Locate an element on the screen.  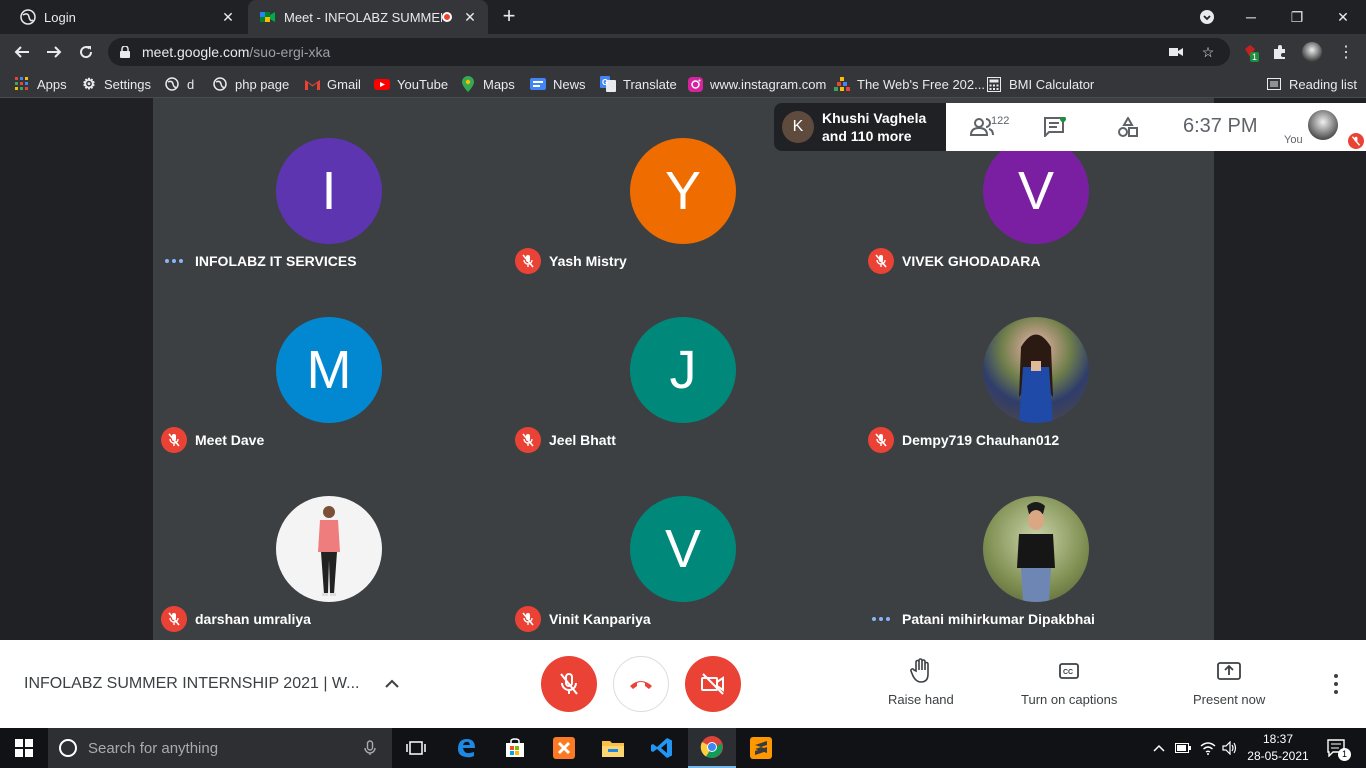
puzzle-extensions-icon is located at coordinates (1280, 52).